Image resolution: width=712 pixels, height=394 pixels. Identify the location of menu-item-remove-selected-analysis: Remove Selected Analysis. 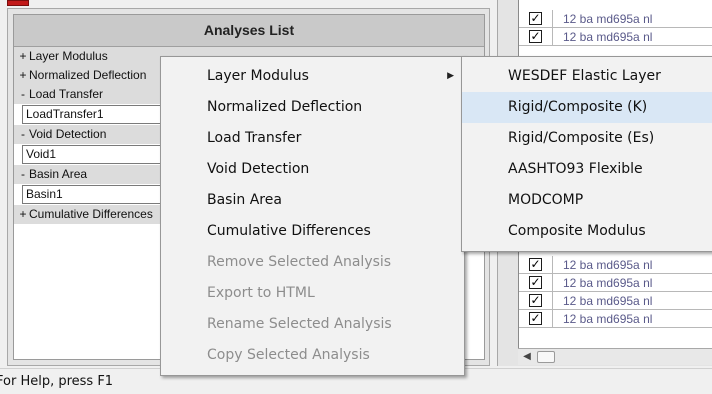
(312, 262).